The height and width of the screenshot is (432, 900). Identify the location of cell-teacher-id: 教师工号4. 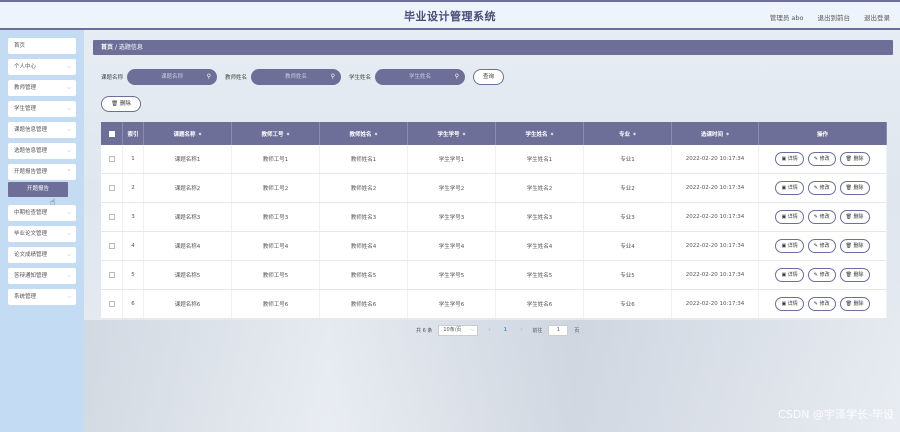
(276, 246).